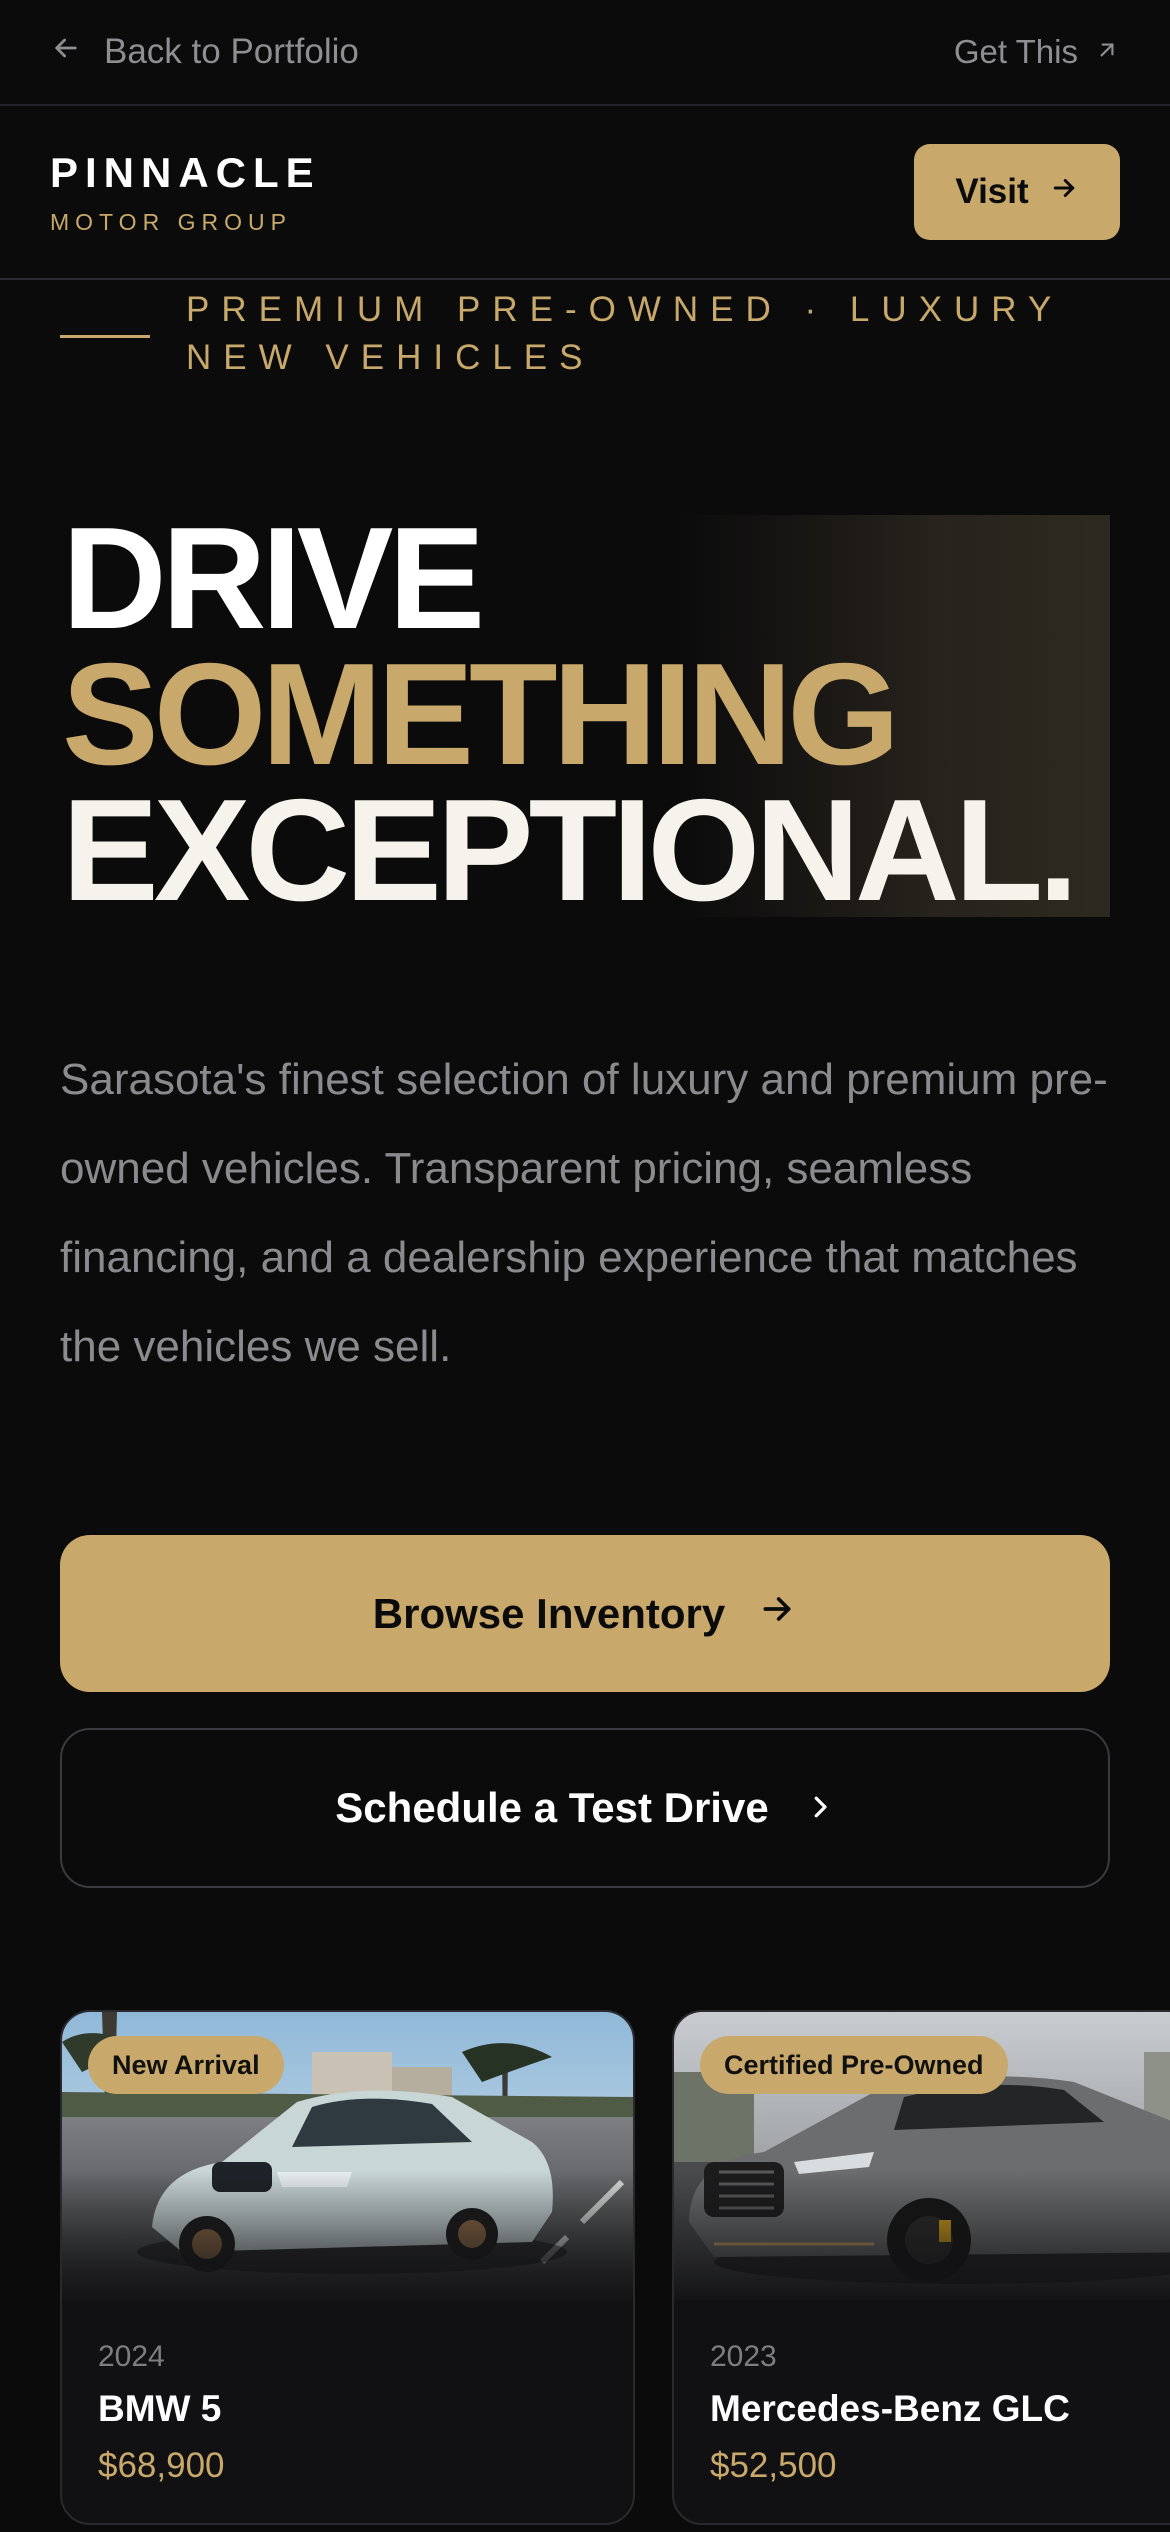 This screenshot has height=2532, width=1170. Describe the element at coordinates (773, 2465) in the screenshot. I see `vehicle-price: $52,500` at that location.